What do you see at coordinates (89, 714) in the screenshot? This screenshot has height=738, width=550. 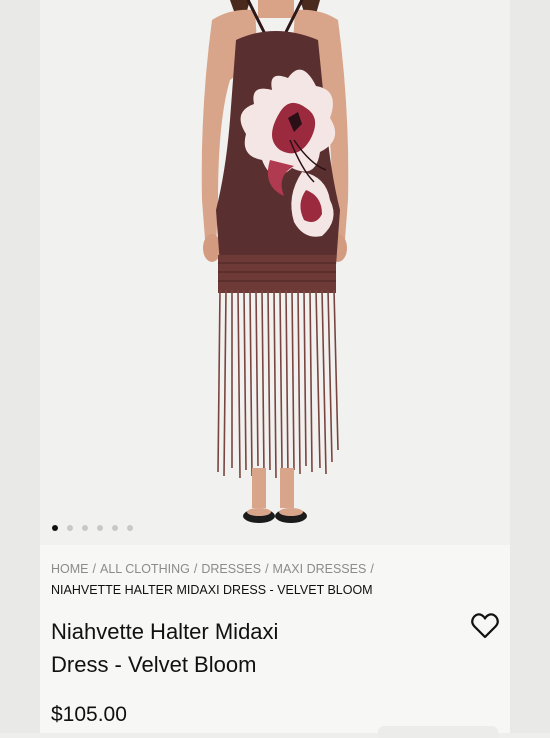 I see `product-price: $105.00` at bounding box center [89, 714].